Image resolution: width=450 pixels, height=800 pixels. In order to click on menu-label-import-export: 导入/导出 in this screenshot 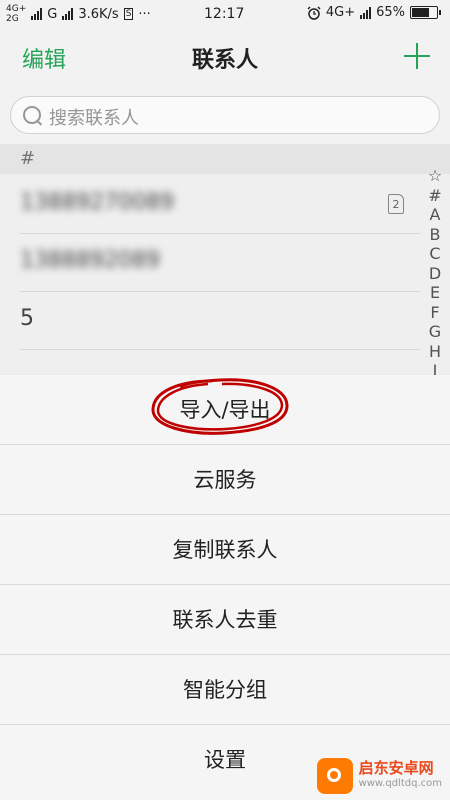, I will do `click(225, 410)`.